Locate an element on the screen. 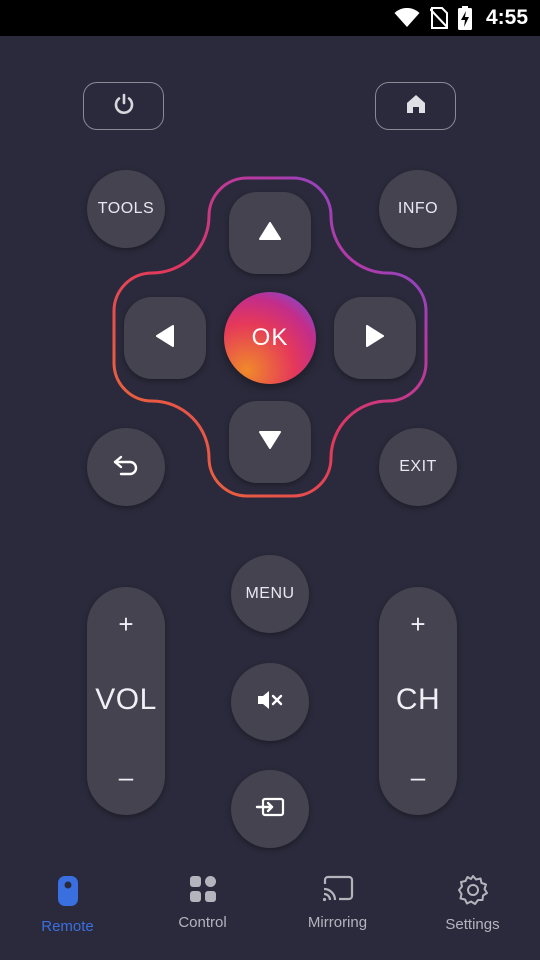 The image size is (540, 960). exit-label: EXIT is located at coordinates (418, 466).